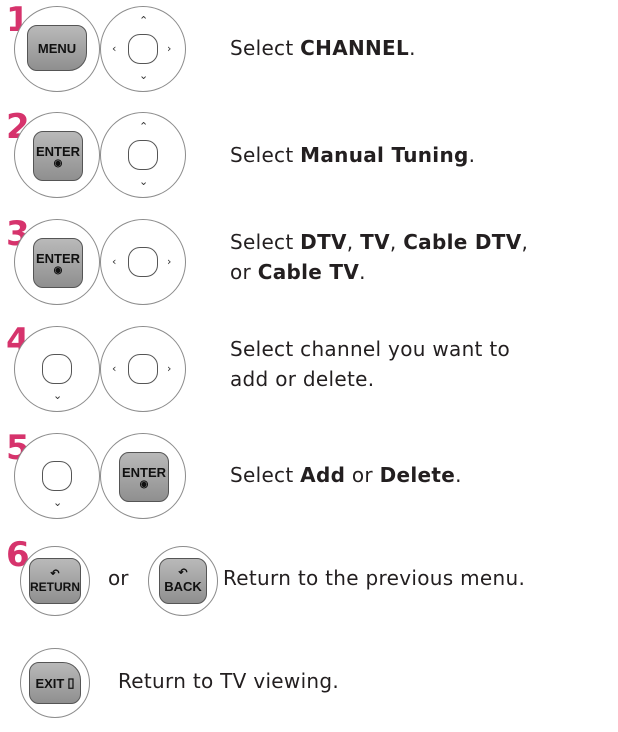  Describe the element at coordinates (323, 48) in the screenshot. I see `step-1-instruction: Select CHANNEL.` at that location.